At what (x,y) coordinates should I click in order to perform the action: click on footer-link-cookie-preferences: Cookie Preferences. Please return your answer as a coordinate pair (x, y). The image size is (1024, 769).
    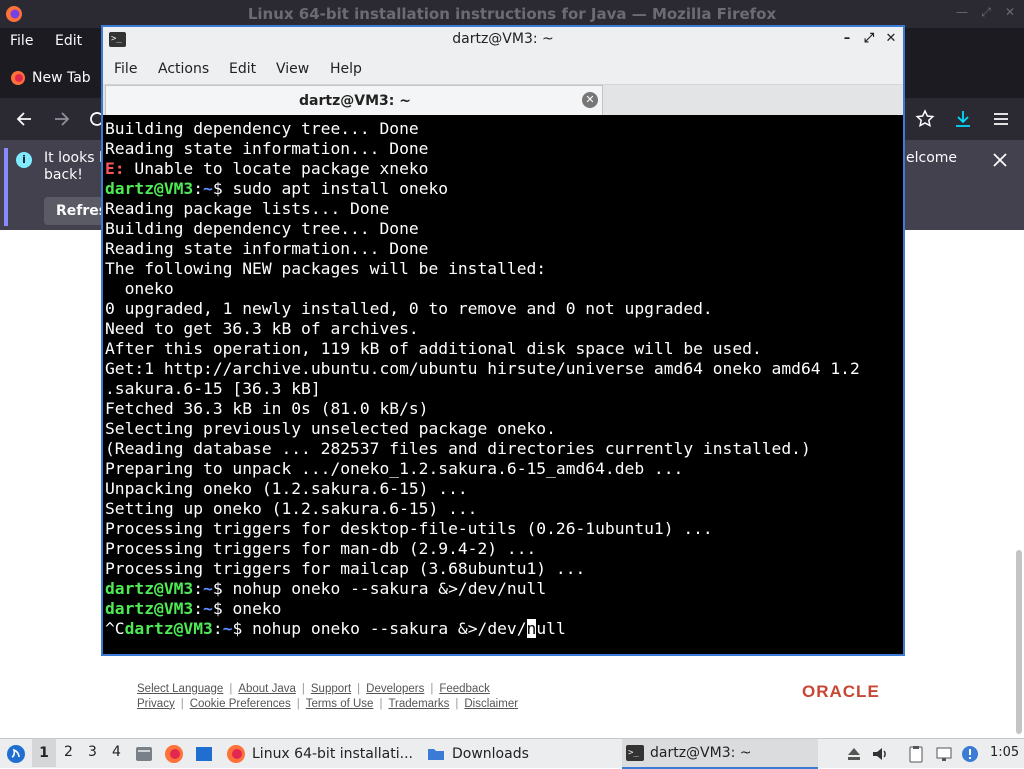
    Looking at the image, I should click on (240, 704).